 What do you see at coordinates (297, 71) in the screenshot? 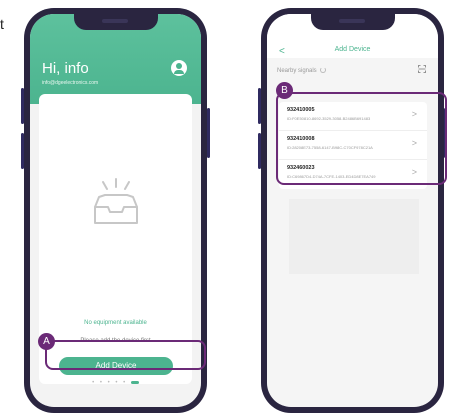
I see `nearby-signals-text: Nearby signals` at bounding box center [297, 71].